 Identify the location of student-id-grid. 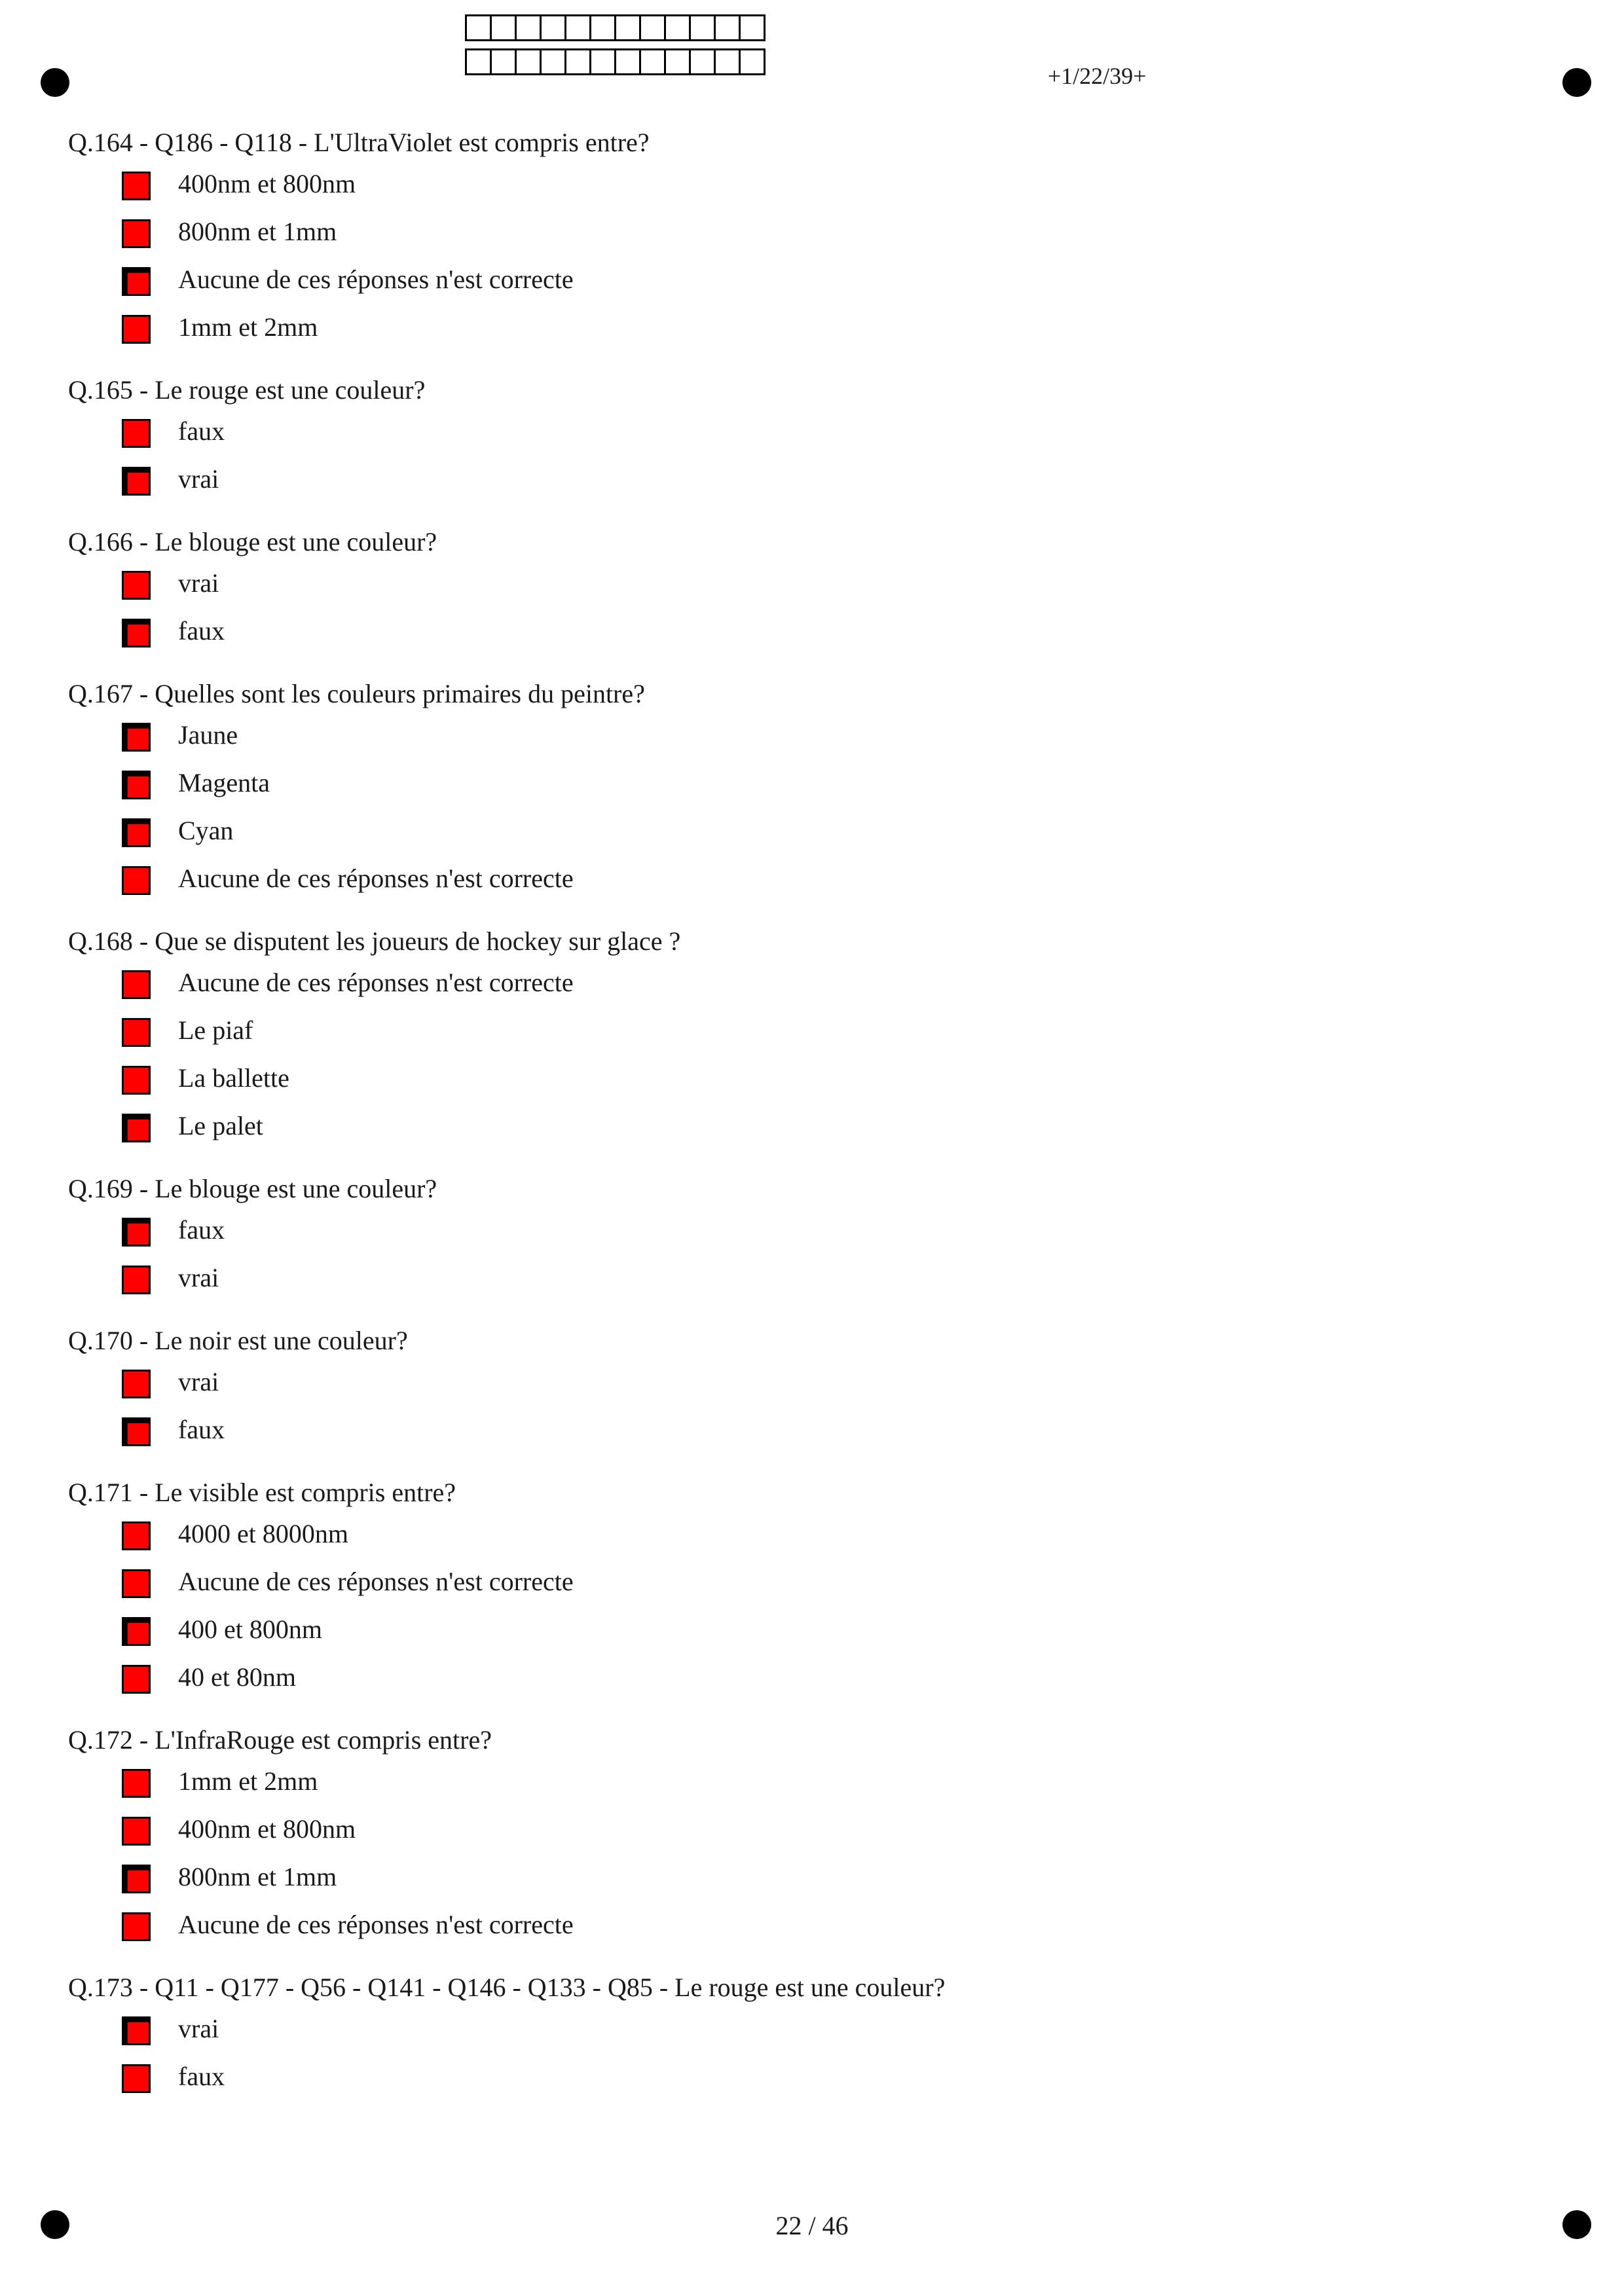
(615, 27).